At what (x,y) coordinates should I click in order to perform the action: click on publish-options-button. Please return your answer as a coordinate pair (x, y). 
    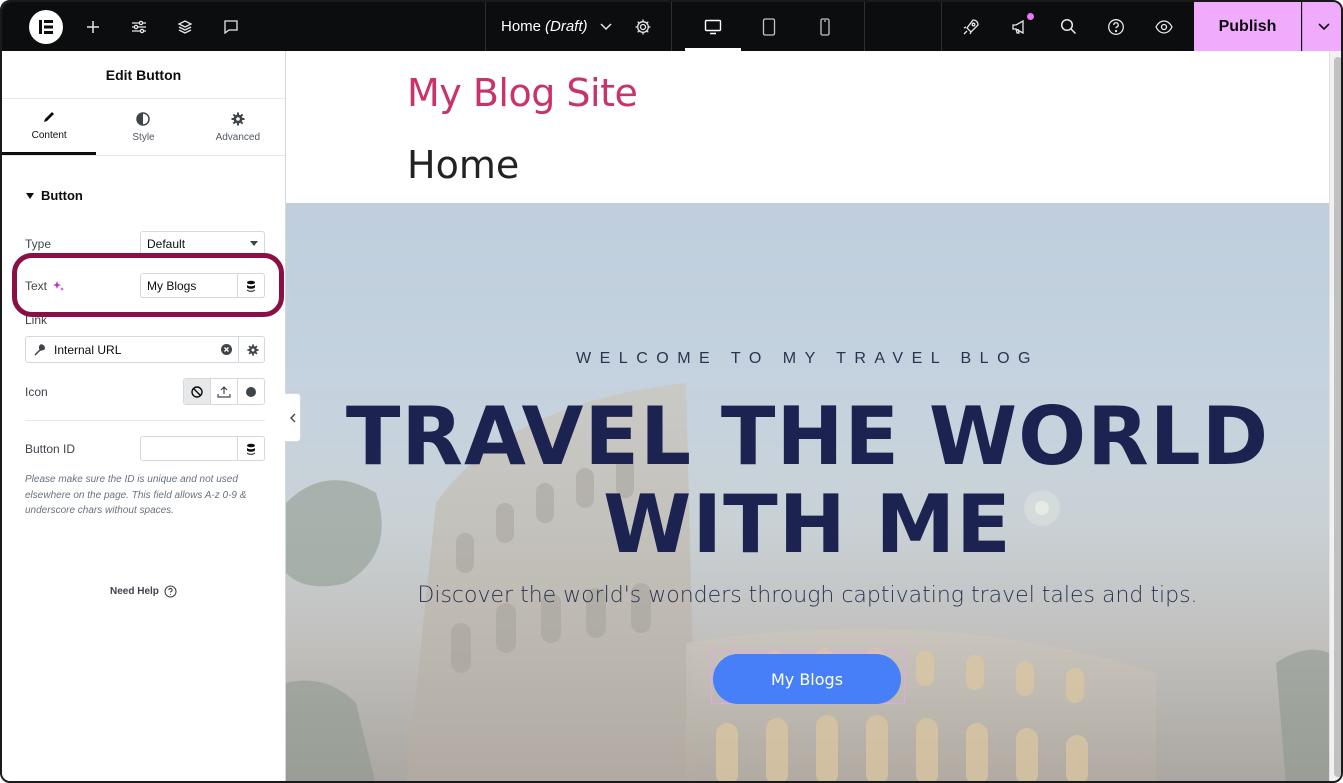
    Looking at the image, I should click on (1321, 26).